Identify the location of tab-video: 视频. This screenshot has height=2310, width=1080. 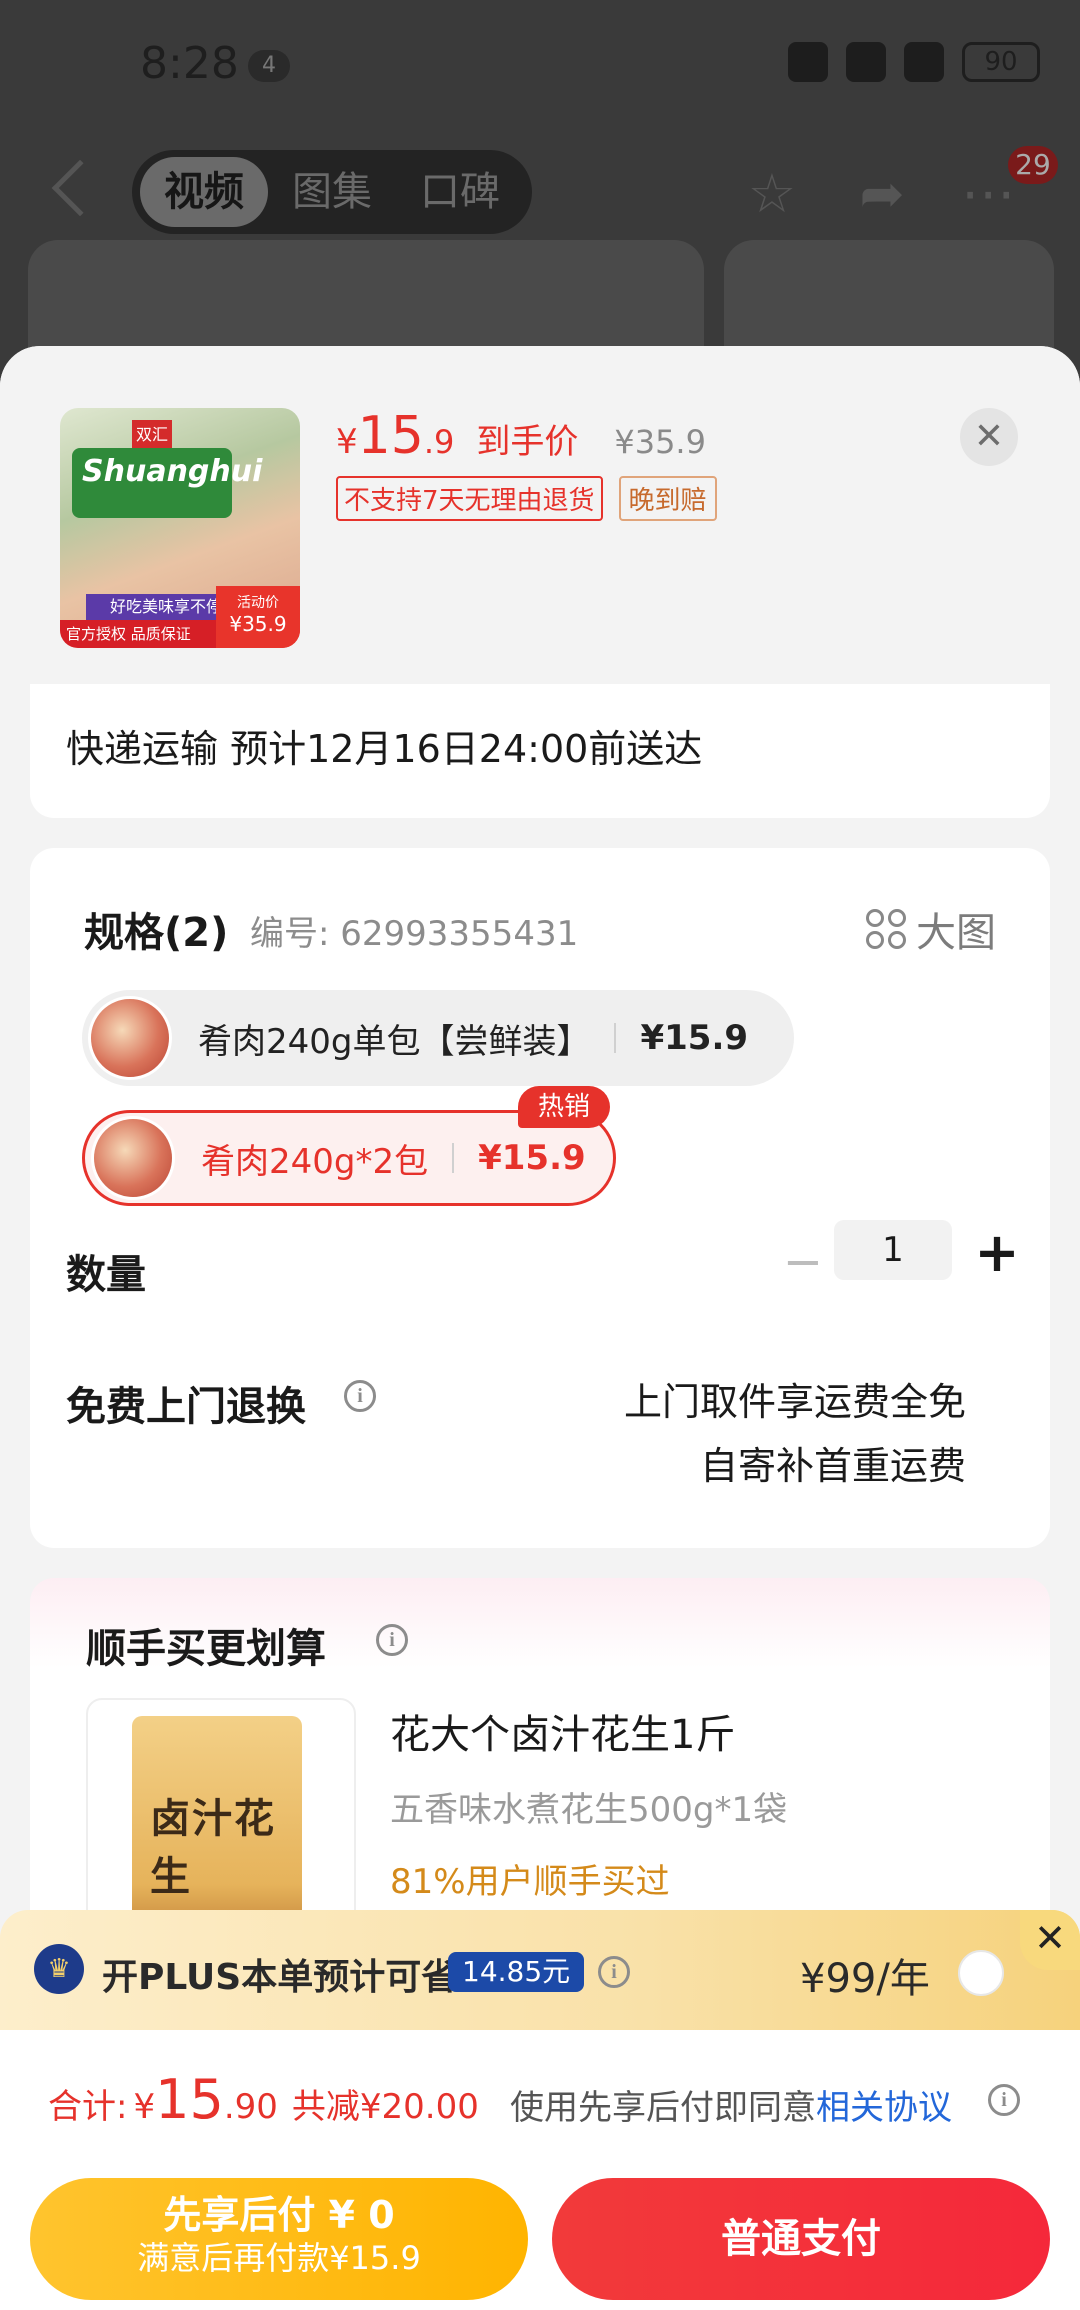
(204, 192).